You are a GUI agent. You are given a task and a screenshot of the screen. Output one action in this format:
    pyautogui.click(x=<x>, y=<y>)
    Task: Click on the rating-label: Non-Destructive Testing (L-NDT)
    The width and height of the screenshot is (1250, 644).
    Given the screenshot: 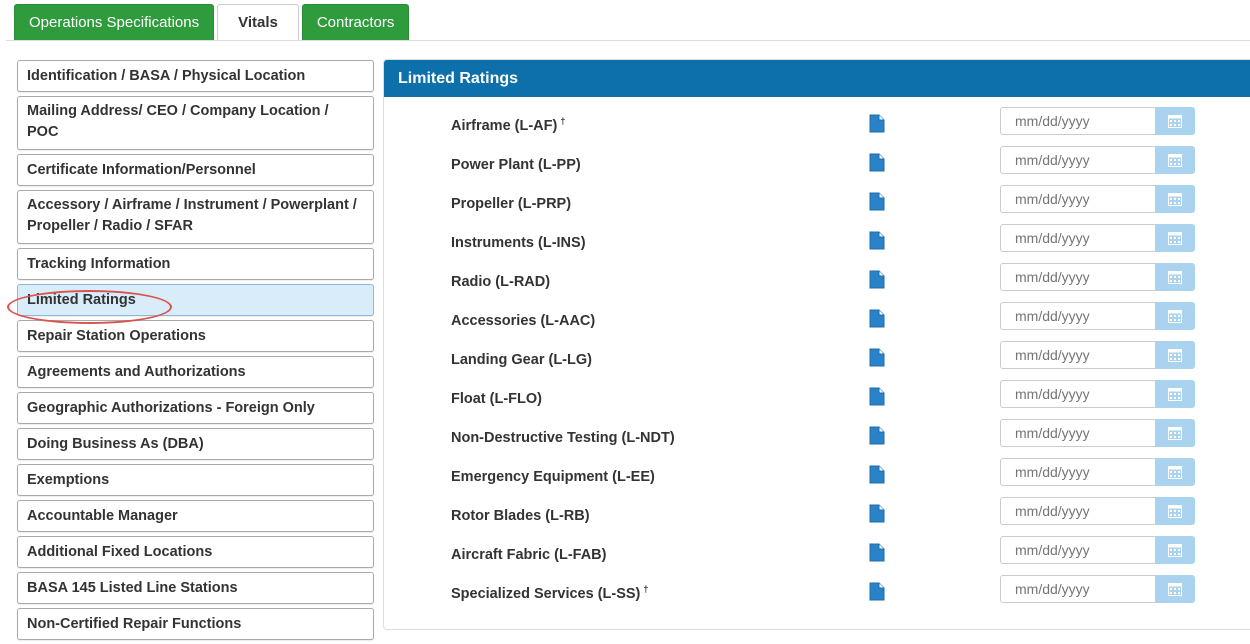 What is the action you would take?
    pyautogui.click(x=563, y=437)
    